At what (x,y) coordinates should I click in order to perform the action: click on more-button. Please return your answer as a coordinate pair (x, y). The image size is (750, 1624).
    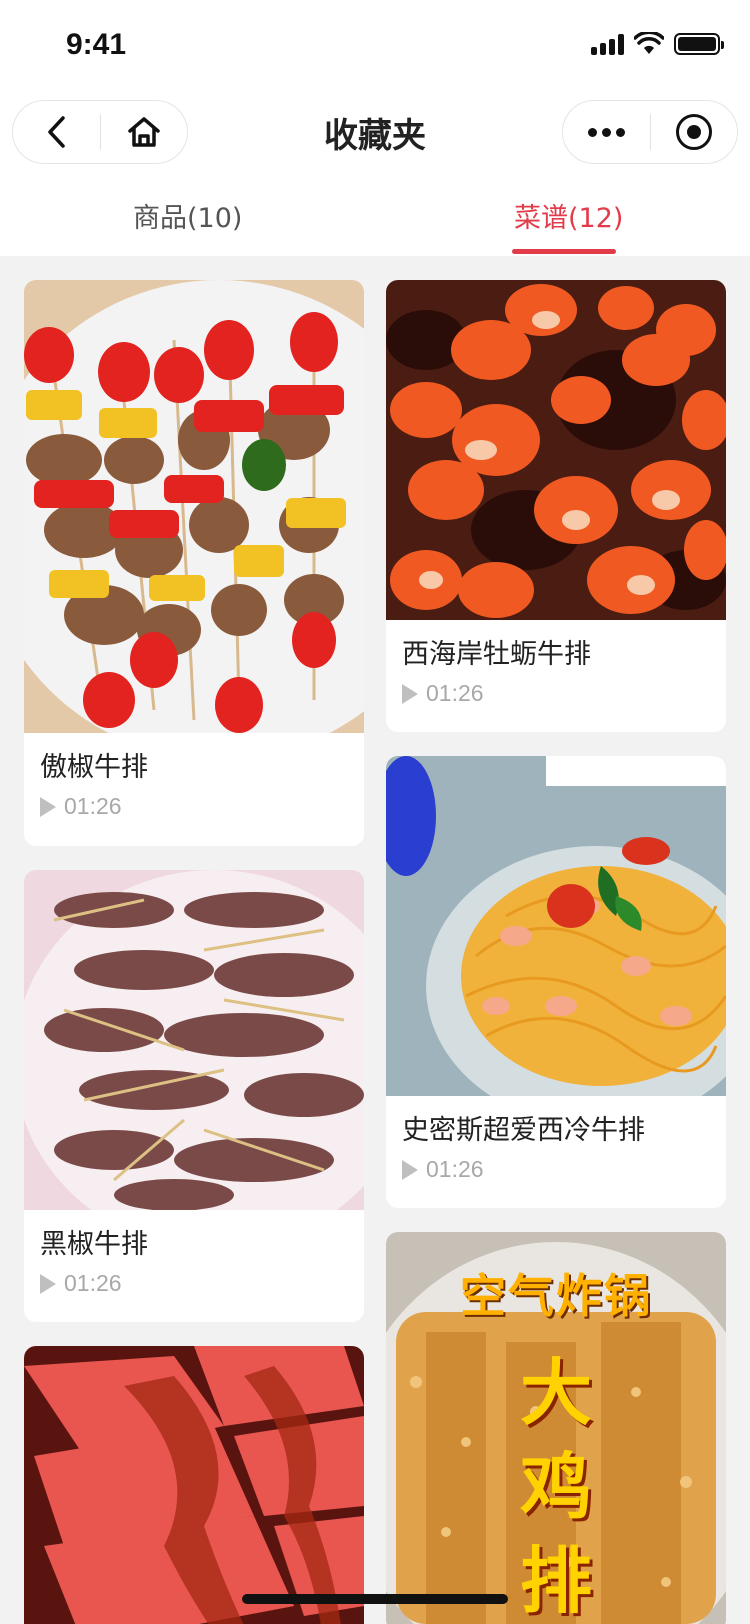
    Looking at the image, I should click on (606, 132).